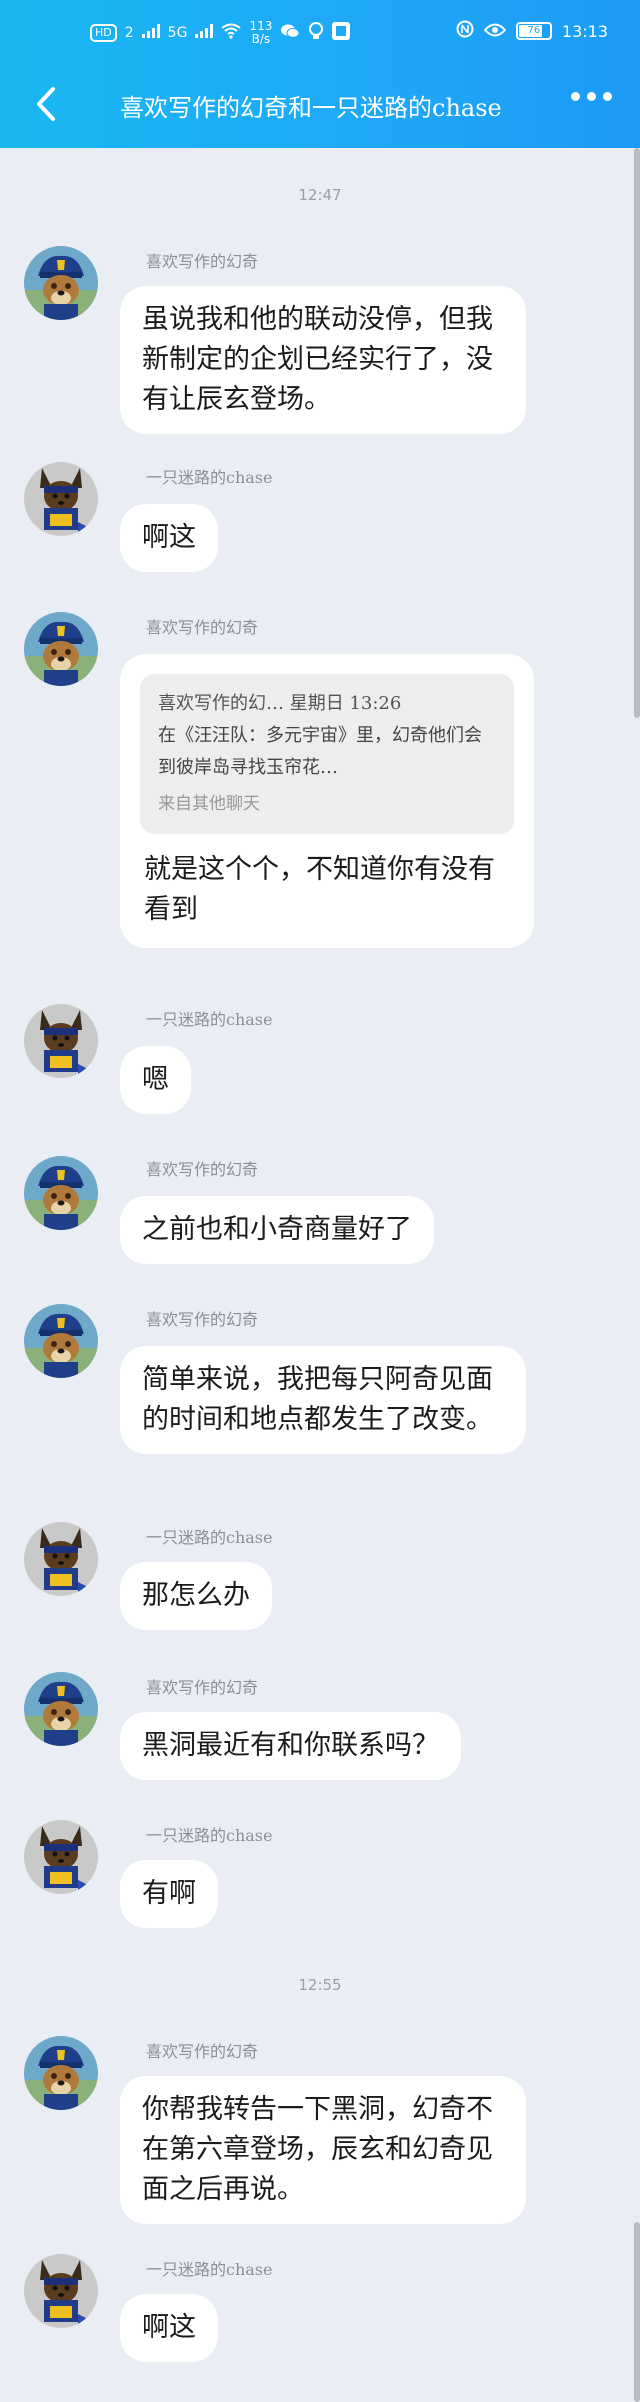  I want to click on net-speed: 113 B/s, so click(260, 33).